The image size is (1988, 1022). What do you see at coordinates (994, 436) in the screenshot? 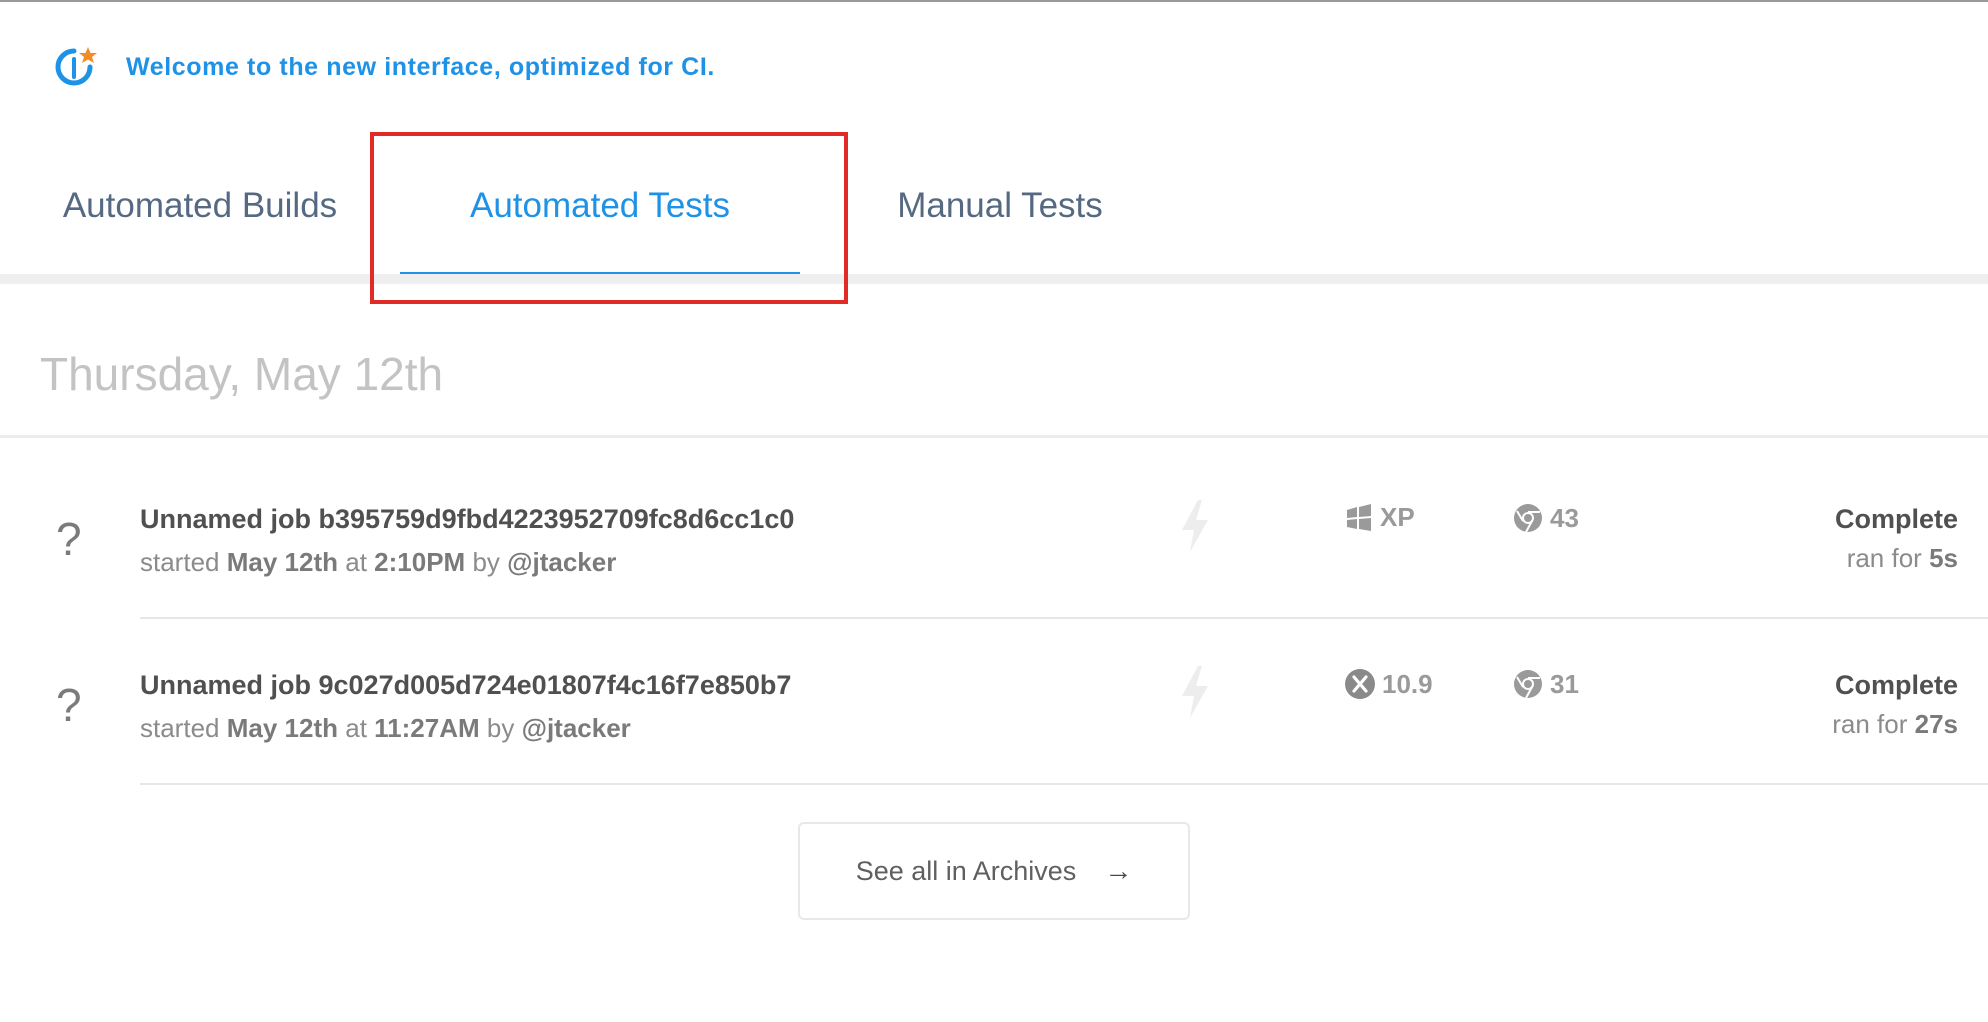
I see `section-divider` at bounding box center [994, 436].